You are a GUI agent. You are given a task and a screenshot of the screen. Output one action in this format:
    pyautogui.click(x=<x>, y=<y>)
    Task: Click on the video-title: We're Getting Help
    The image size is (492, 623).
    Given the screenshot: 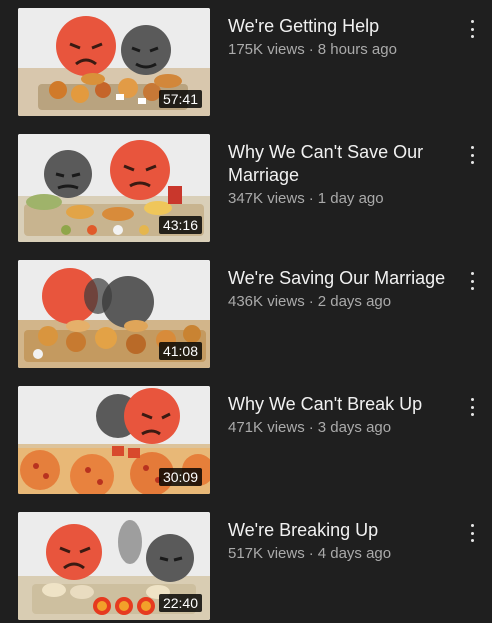 What is the action you would take?
    pyautogui.click(x=343, y=23)
    